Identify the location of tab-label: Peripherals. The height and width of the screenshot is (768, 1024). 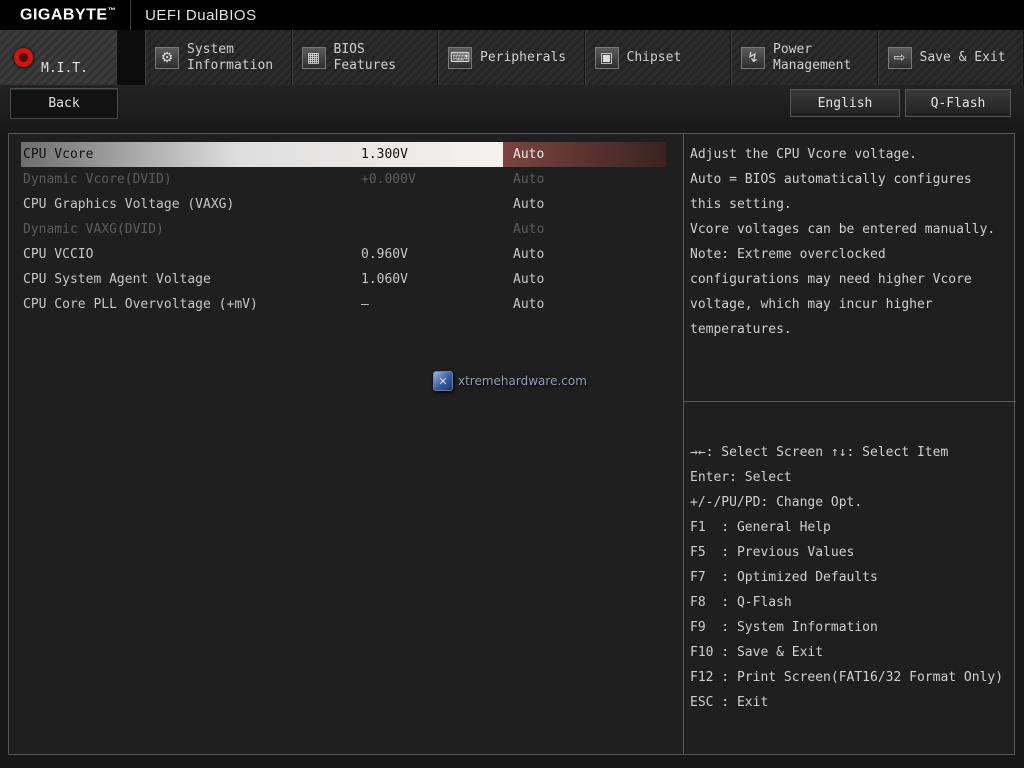
(523, 57).